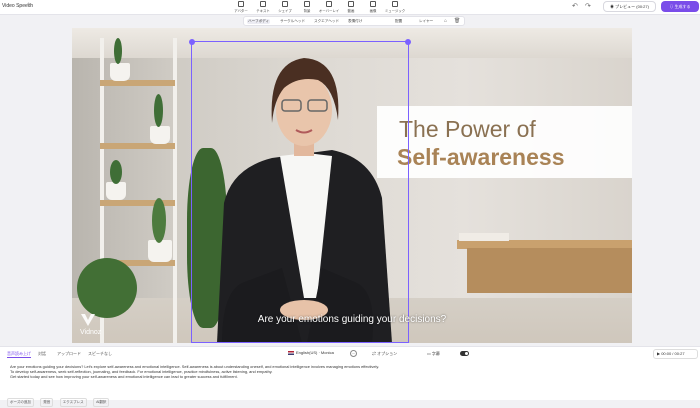  What do you see at coordinates (395, 4) in the screenshot?
I see `music-icon` at bounding box center [395, 4].